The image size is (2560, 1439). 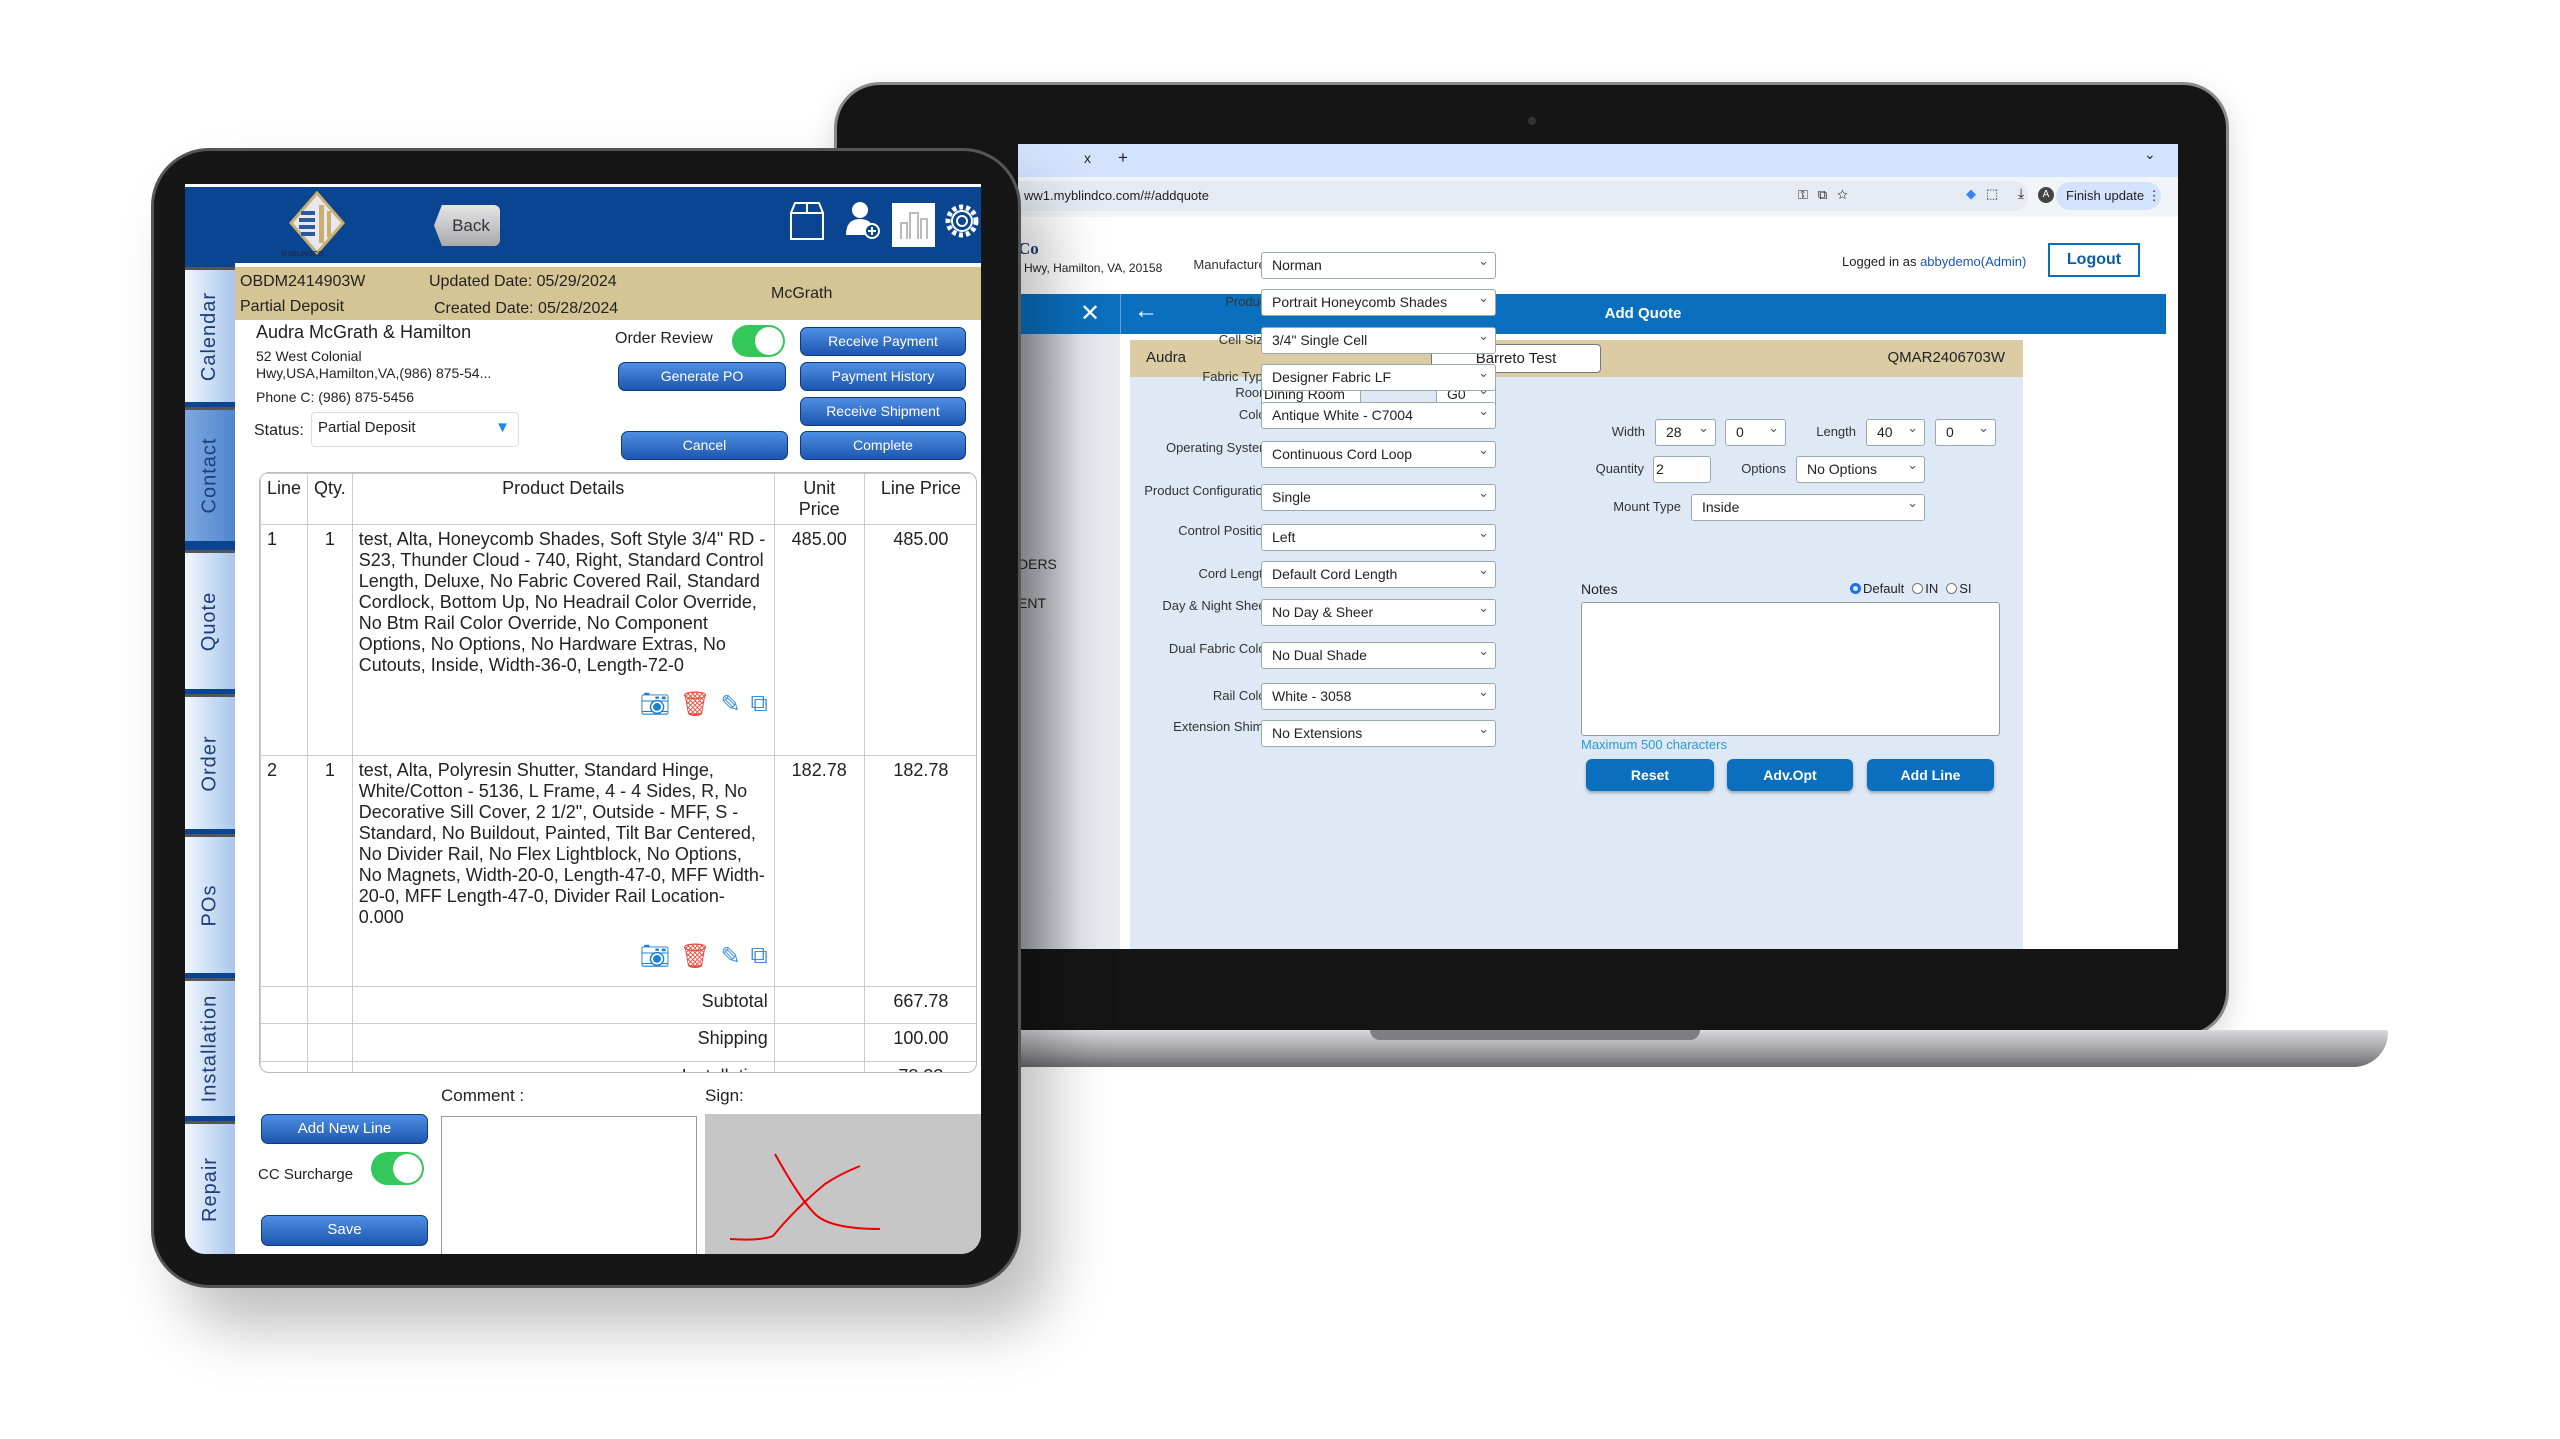 What do you see at coordinates (1378, 338) in the screenshot?
I see `cell-size-select: 3/4" Single Cell` at bounding box center [1378, 338].